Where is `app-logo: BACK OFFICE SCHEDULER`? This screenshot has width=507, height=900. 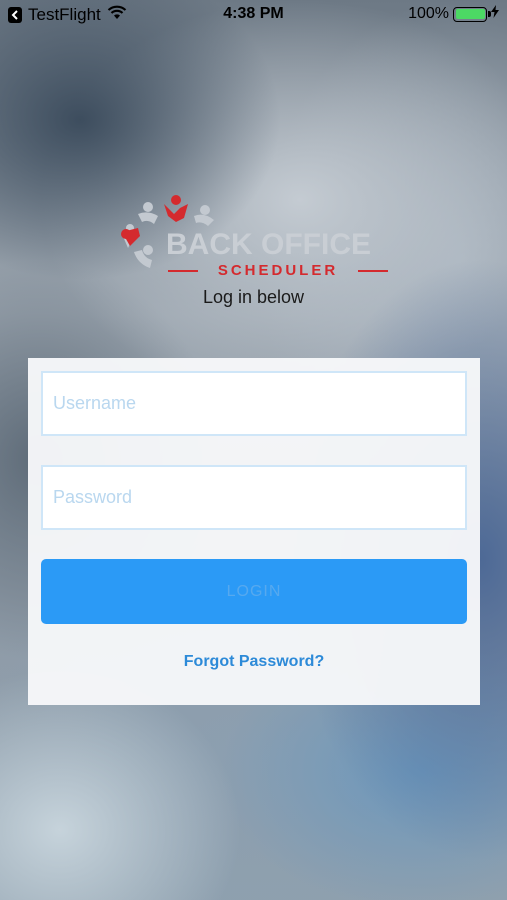 app-logo: BACK OFFICE SCHEDULER is located at coordinates (254, 237).